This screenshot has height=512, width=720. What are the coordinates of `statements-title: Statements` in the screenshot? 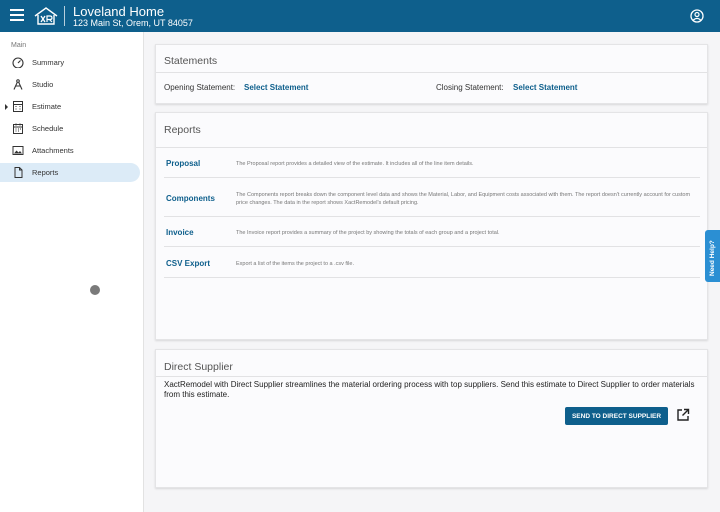 It's located at (191, 61).